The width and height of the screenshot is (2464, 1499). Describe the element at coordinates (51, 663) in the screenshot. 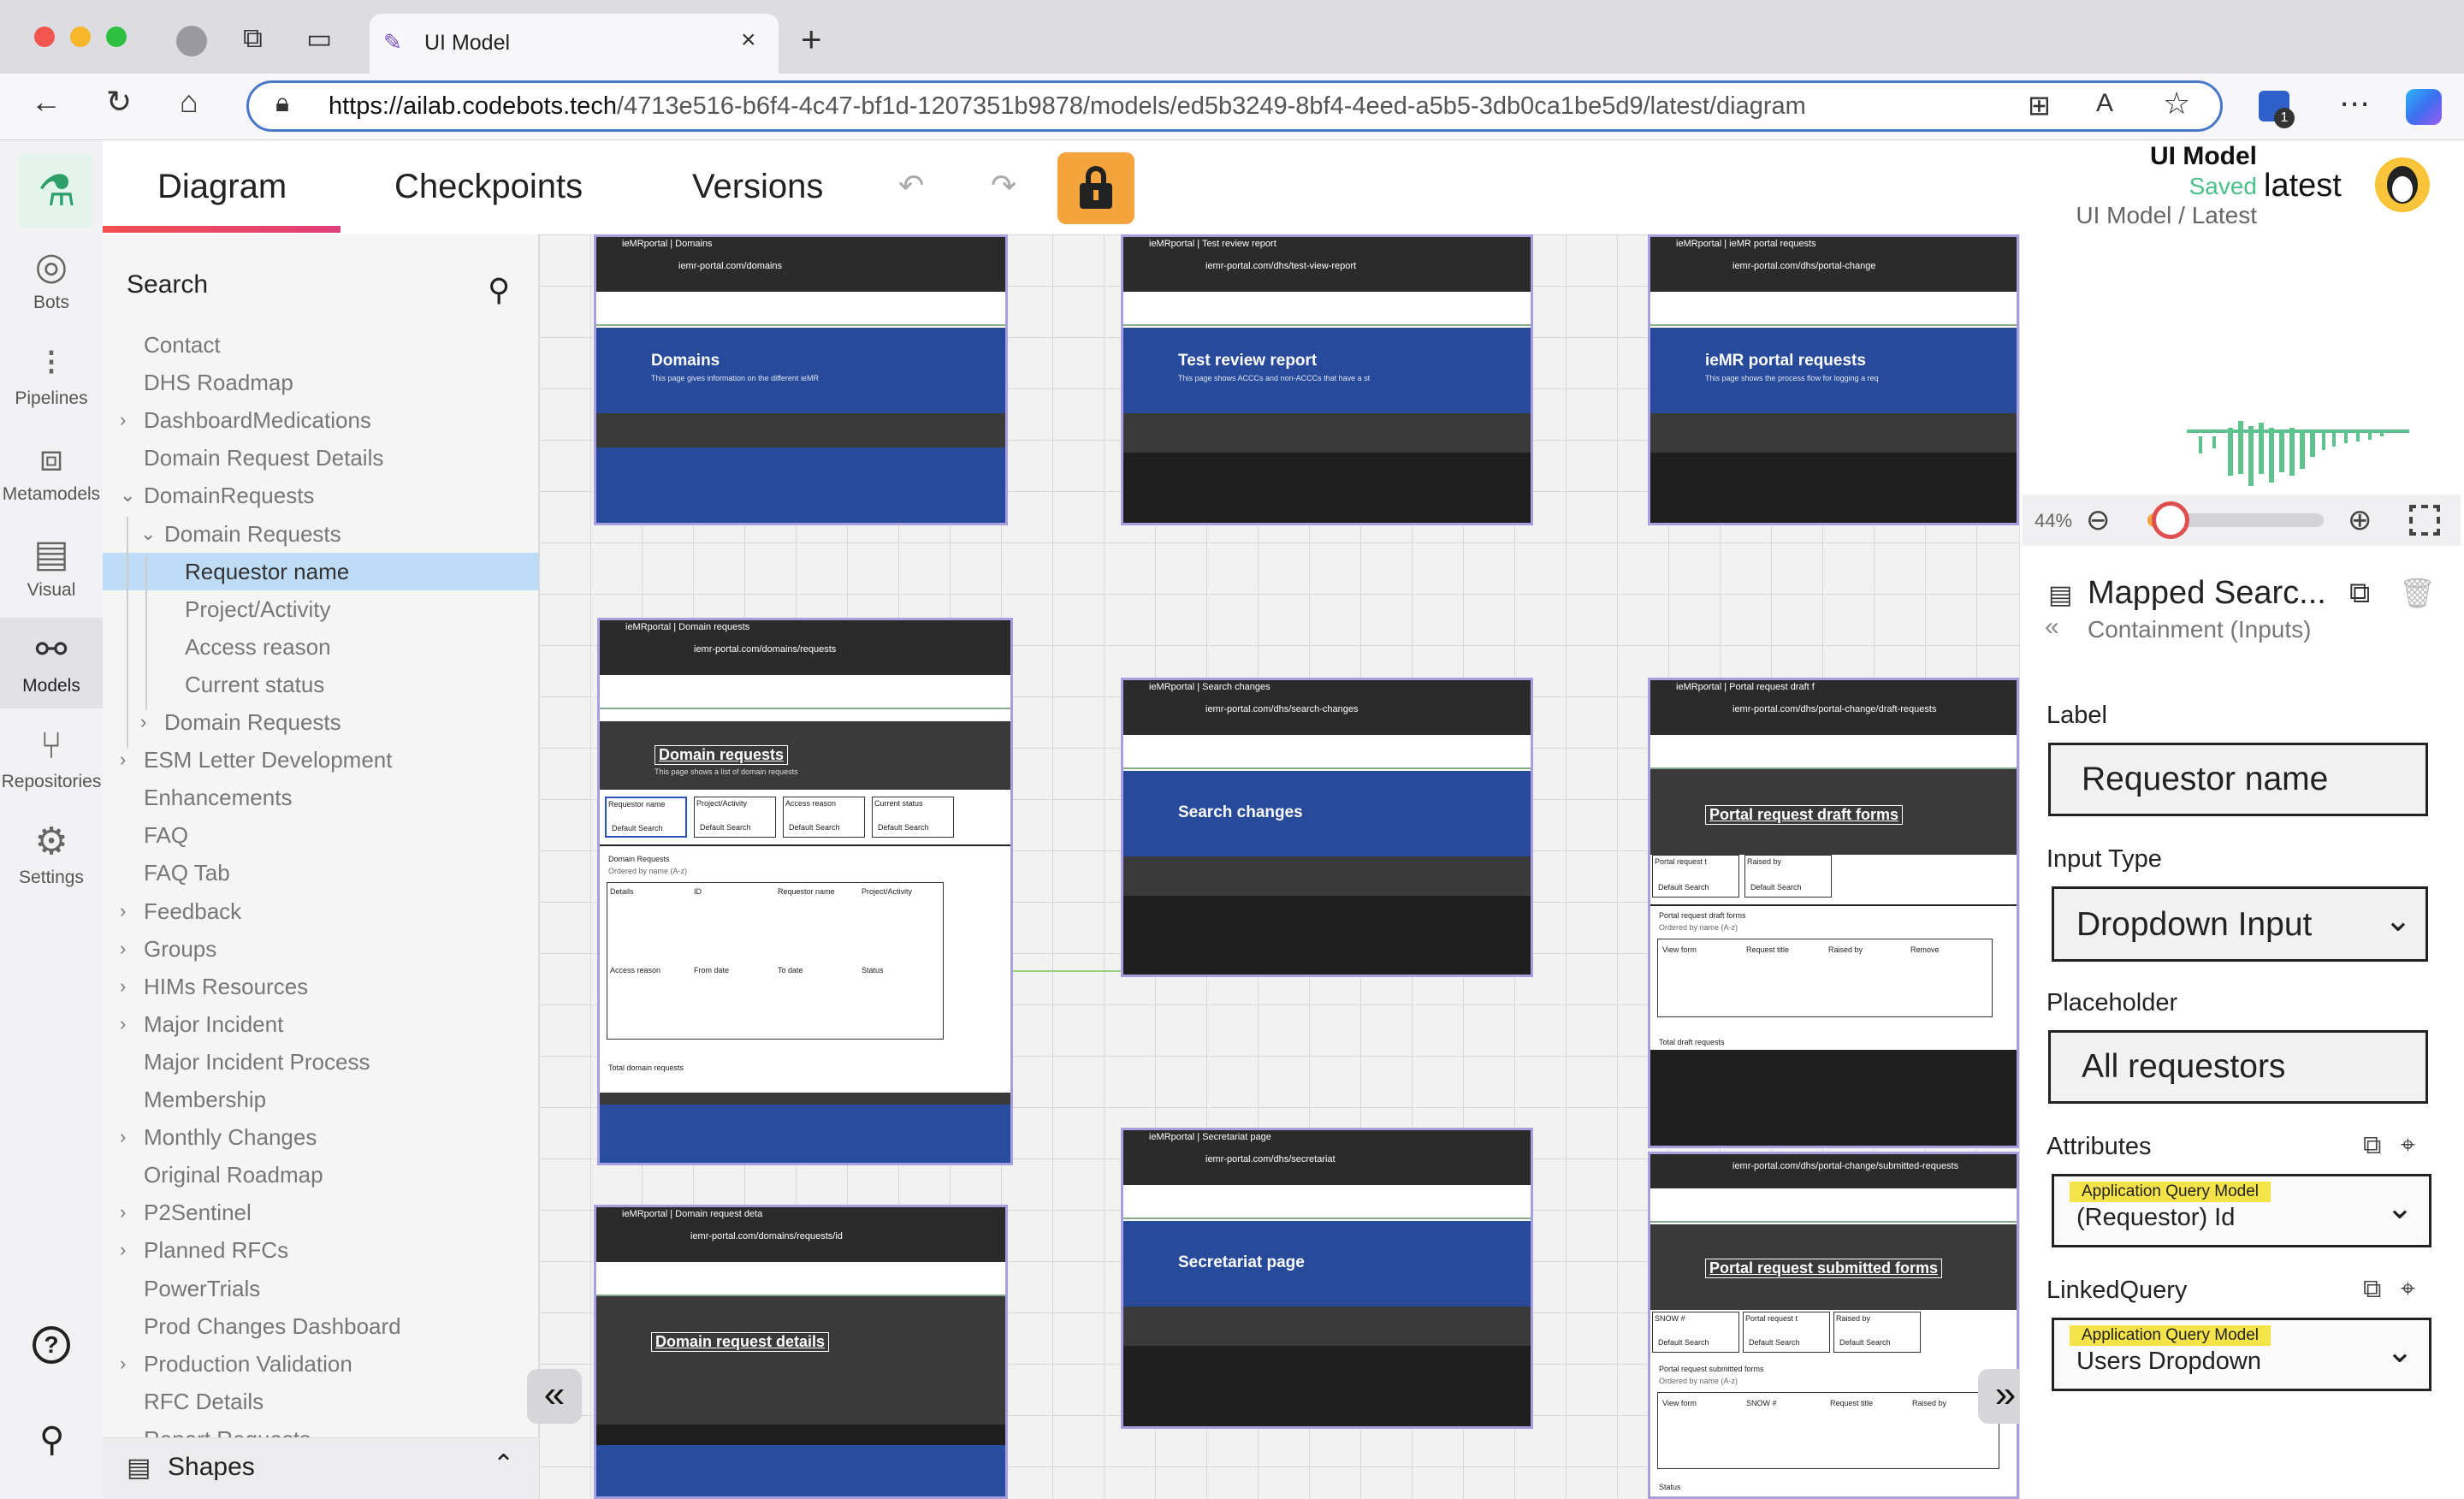

I see `rail-item-models: ⚯ Models` at that location.